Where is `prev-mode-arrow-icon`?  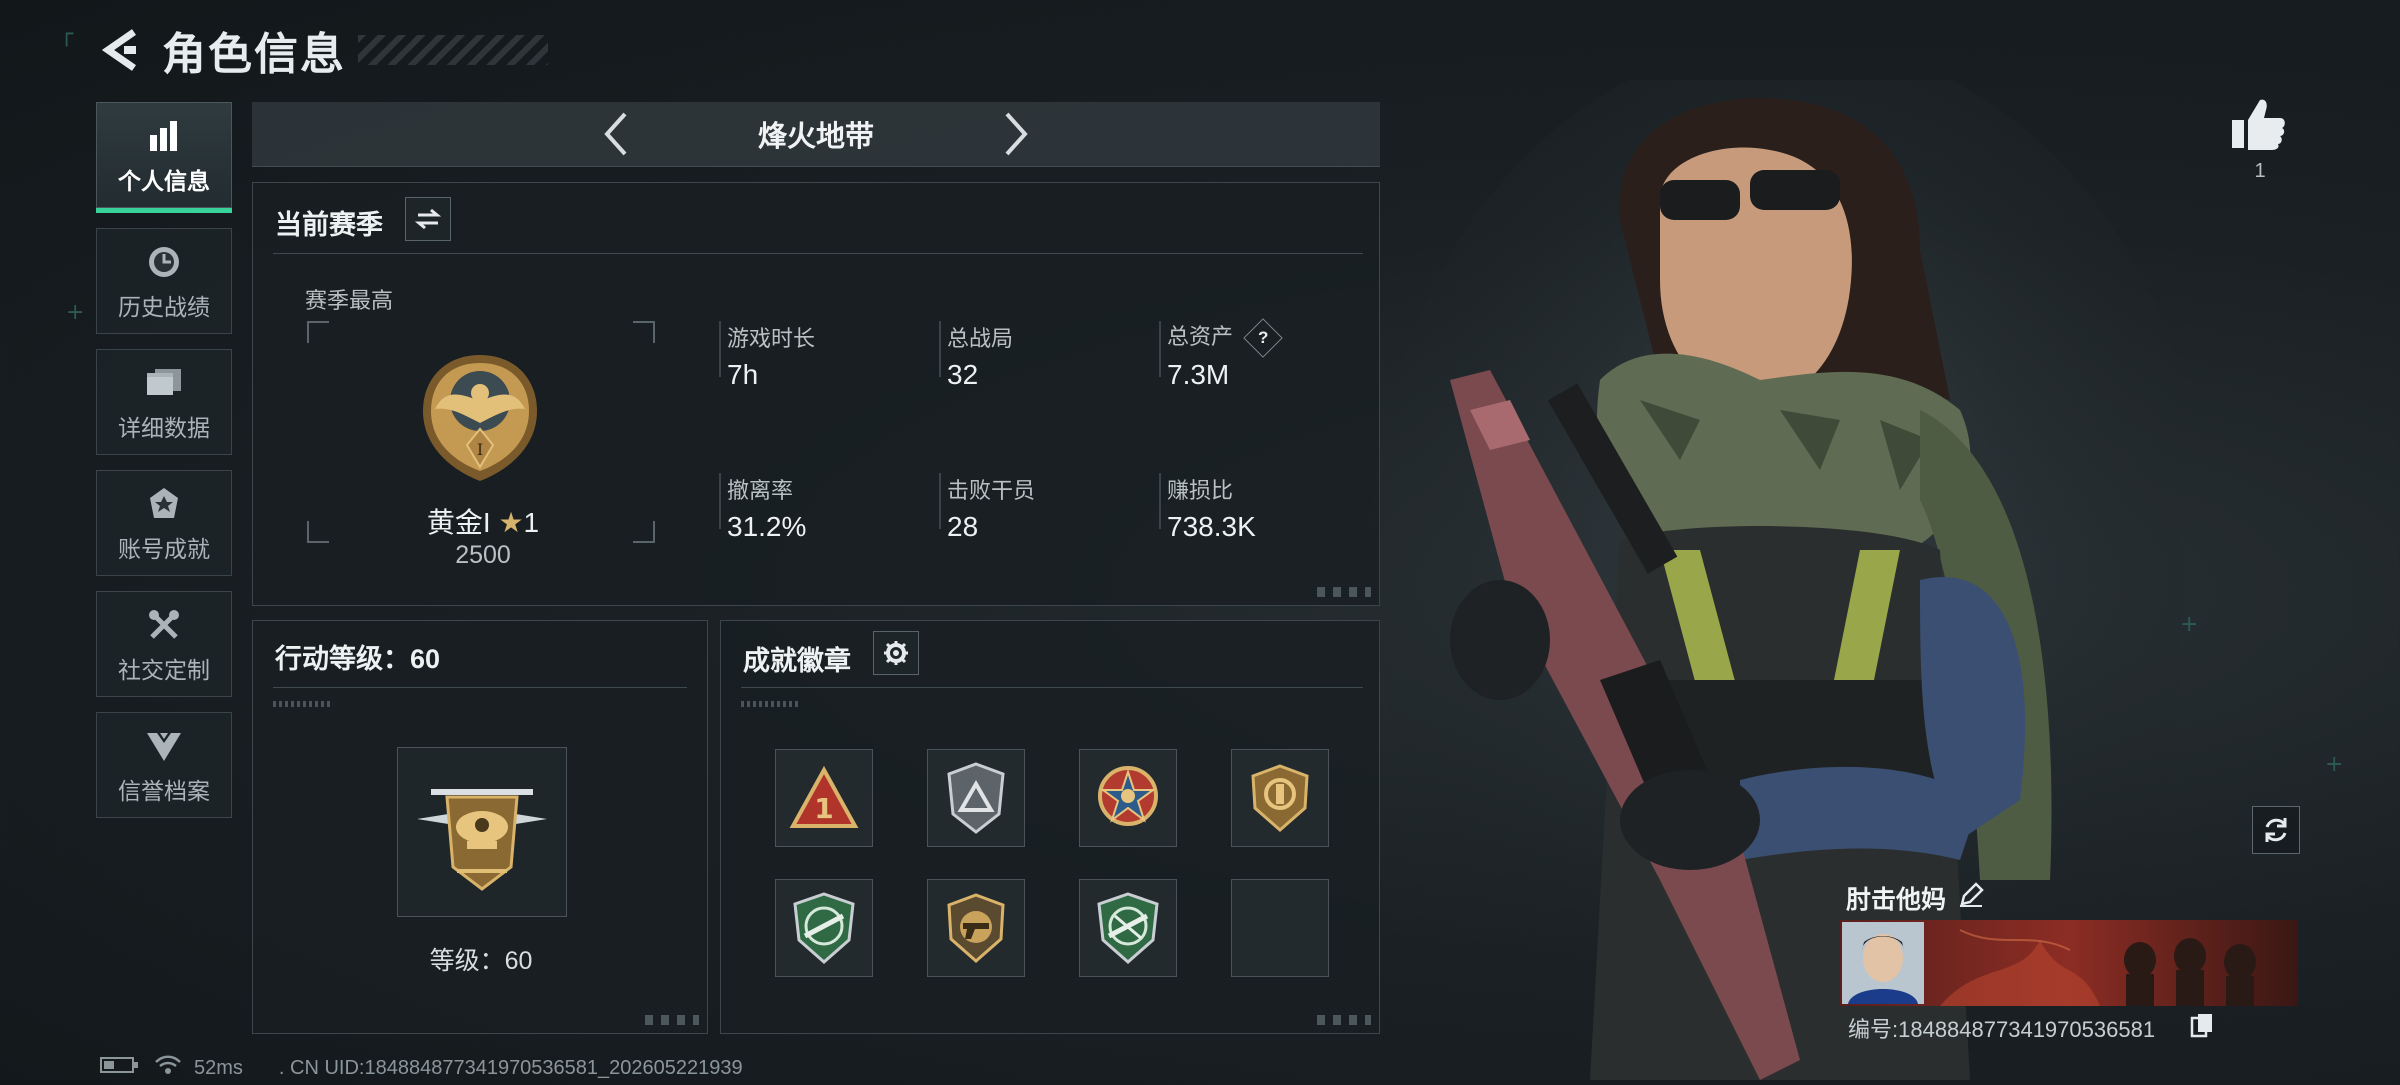 prev-mode-arrow-icon is located at coordinates (616, 134).